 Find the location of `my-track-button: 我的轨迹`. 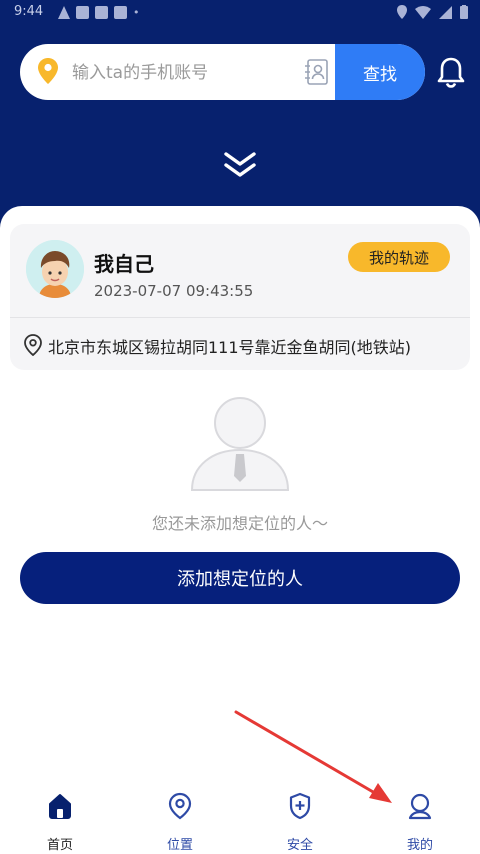

my-track-button: 我的轨迹 is located at coordinates (399, 257).